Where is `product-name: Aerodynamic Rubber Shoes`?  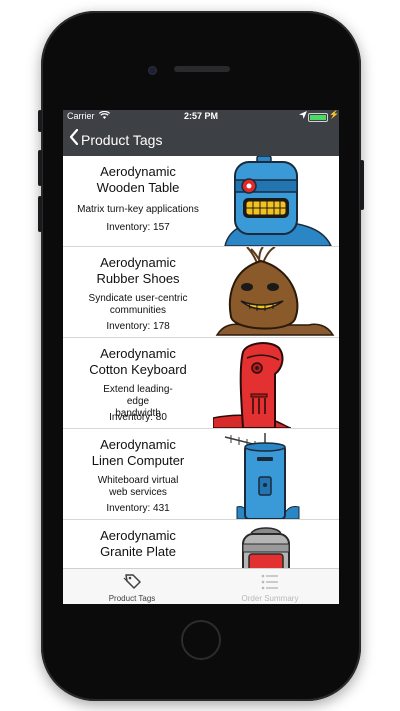
product-name: Aerodynamic Rubber Shoes is located at coordinates (138, 270).